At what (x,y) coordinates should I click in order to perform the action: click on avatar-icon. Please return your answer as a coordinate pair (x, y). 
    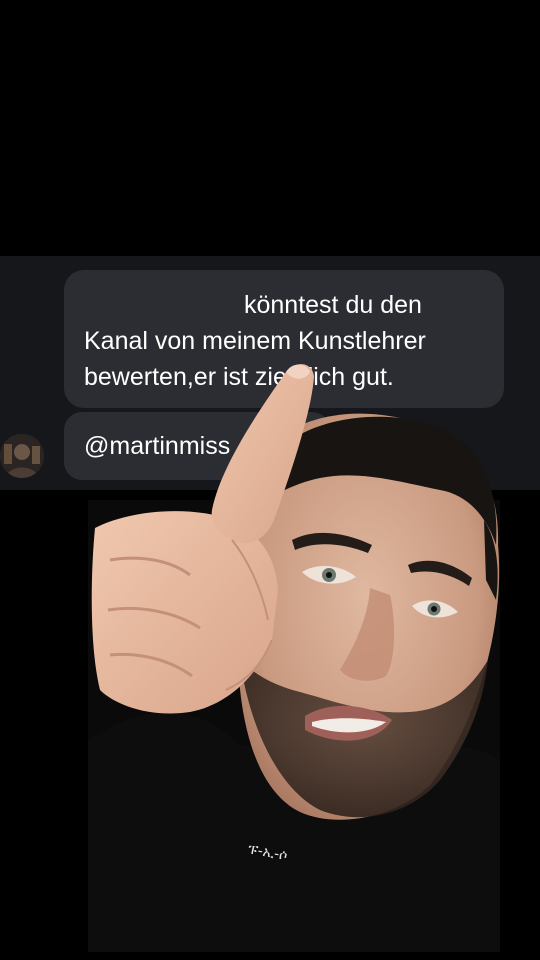
    Looking at the image, I should click on (22, 456).